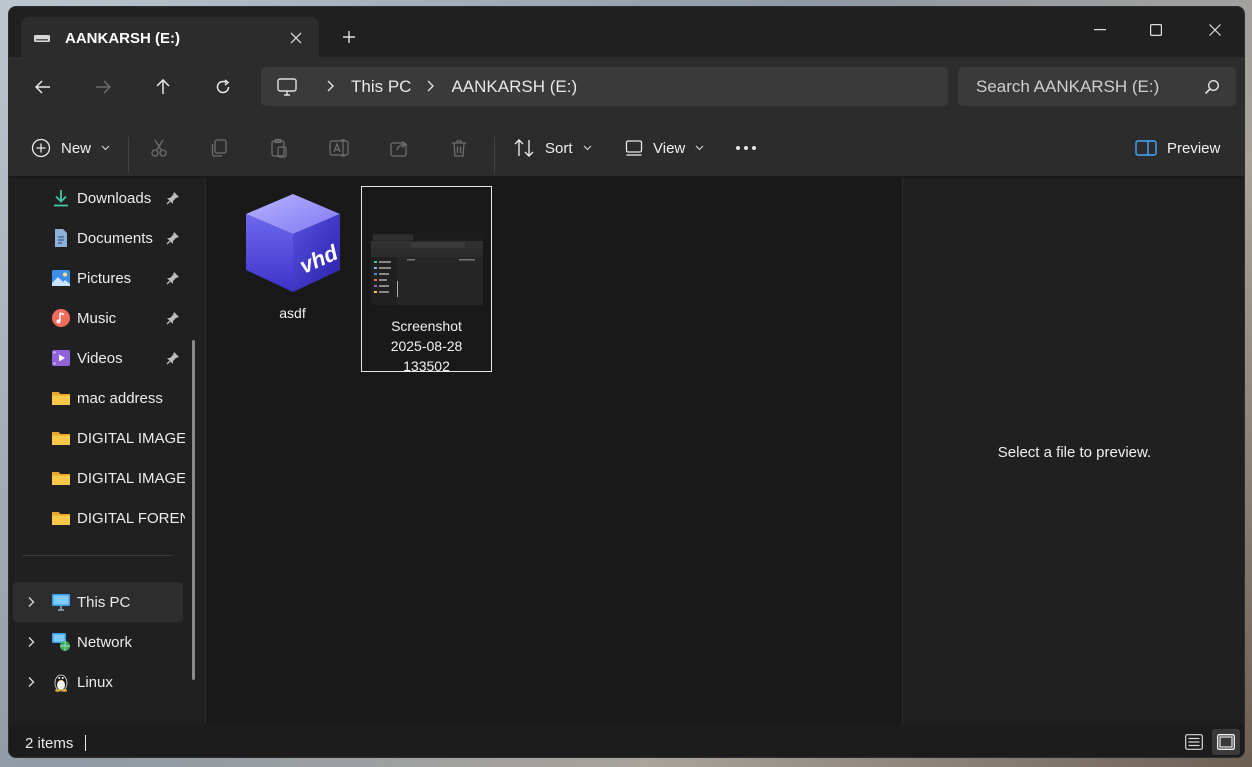 Image resolution: width=1252 pixels, height=767 pixels. I want to click on title-bar: AANKARSH (E:), so click(626, 33).